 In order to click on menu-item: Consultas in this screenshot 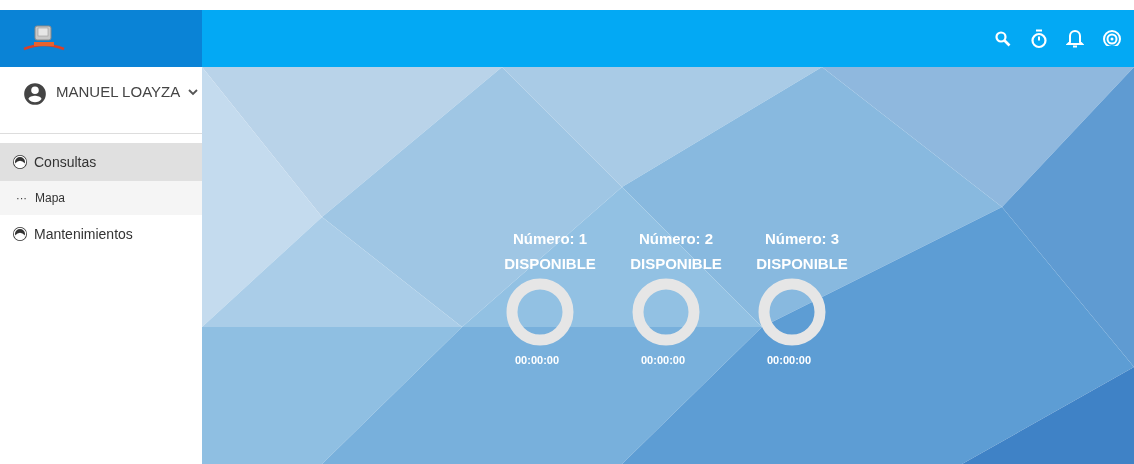, I will do `click(101, 162)`.